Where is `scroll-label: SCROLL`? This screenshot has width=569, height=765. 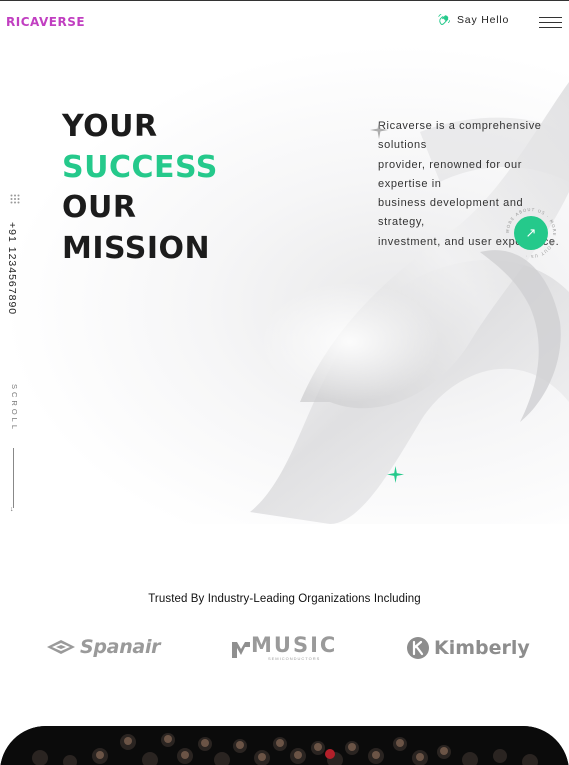
scroll-label: SCROLL is located at coordinates (14, 408).